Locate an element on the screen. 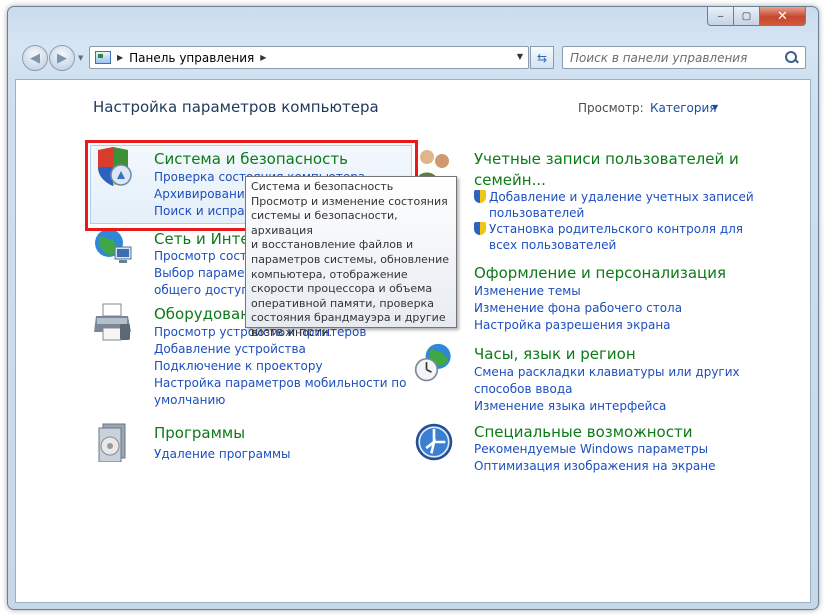 The height and width of the screenshot is (615, 824). tooltip-line: оперативной памяти, проверка is located at coordinates (342, 303).